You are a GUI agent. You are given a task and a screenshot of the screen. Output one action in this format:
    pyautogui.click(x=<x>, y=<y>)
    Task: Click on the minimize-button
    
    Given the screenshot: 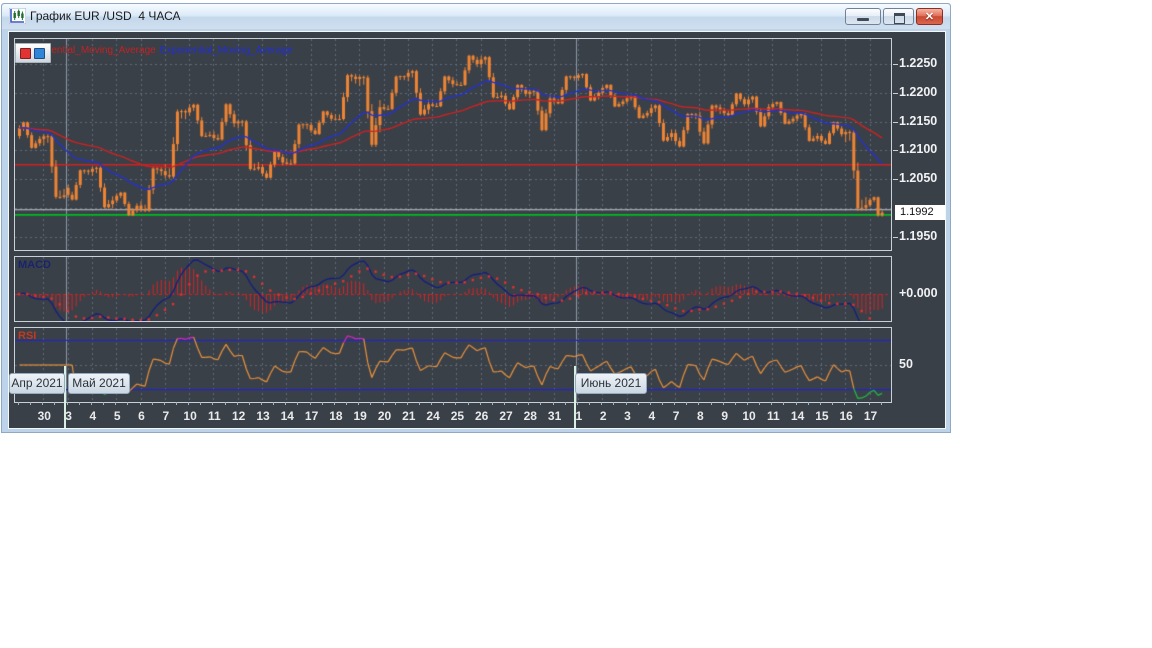 What is the action you would take?
    pyautogui.click(x=863, y=16)
    